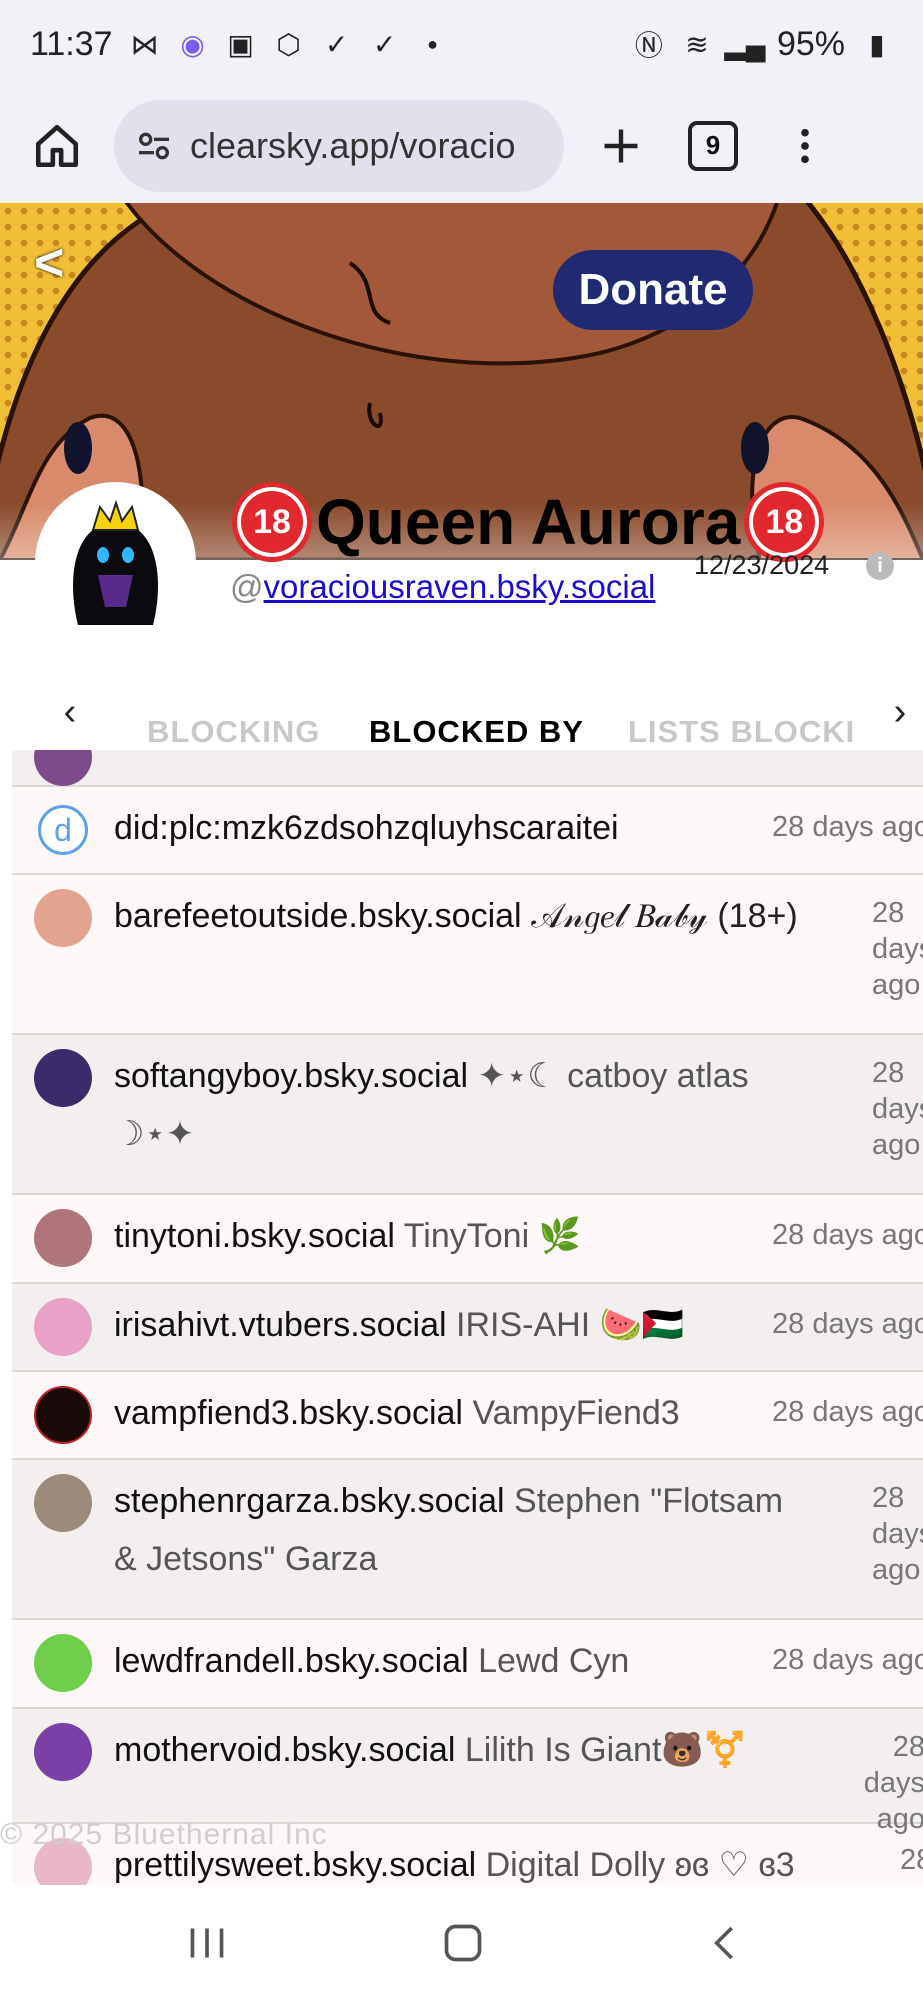 Image resolution: width=923 pixels, height=2000 pixels. What do you see at coordinates (476, 732) in the screenshot?
I see `tab-blocked-by: BLOCKED BY` at bounding box center [476, 732].